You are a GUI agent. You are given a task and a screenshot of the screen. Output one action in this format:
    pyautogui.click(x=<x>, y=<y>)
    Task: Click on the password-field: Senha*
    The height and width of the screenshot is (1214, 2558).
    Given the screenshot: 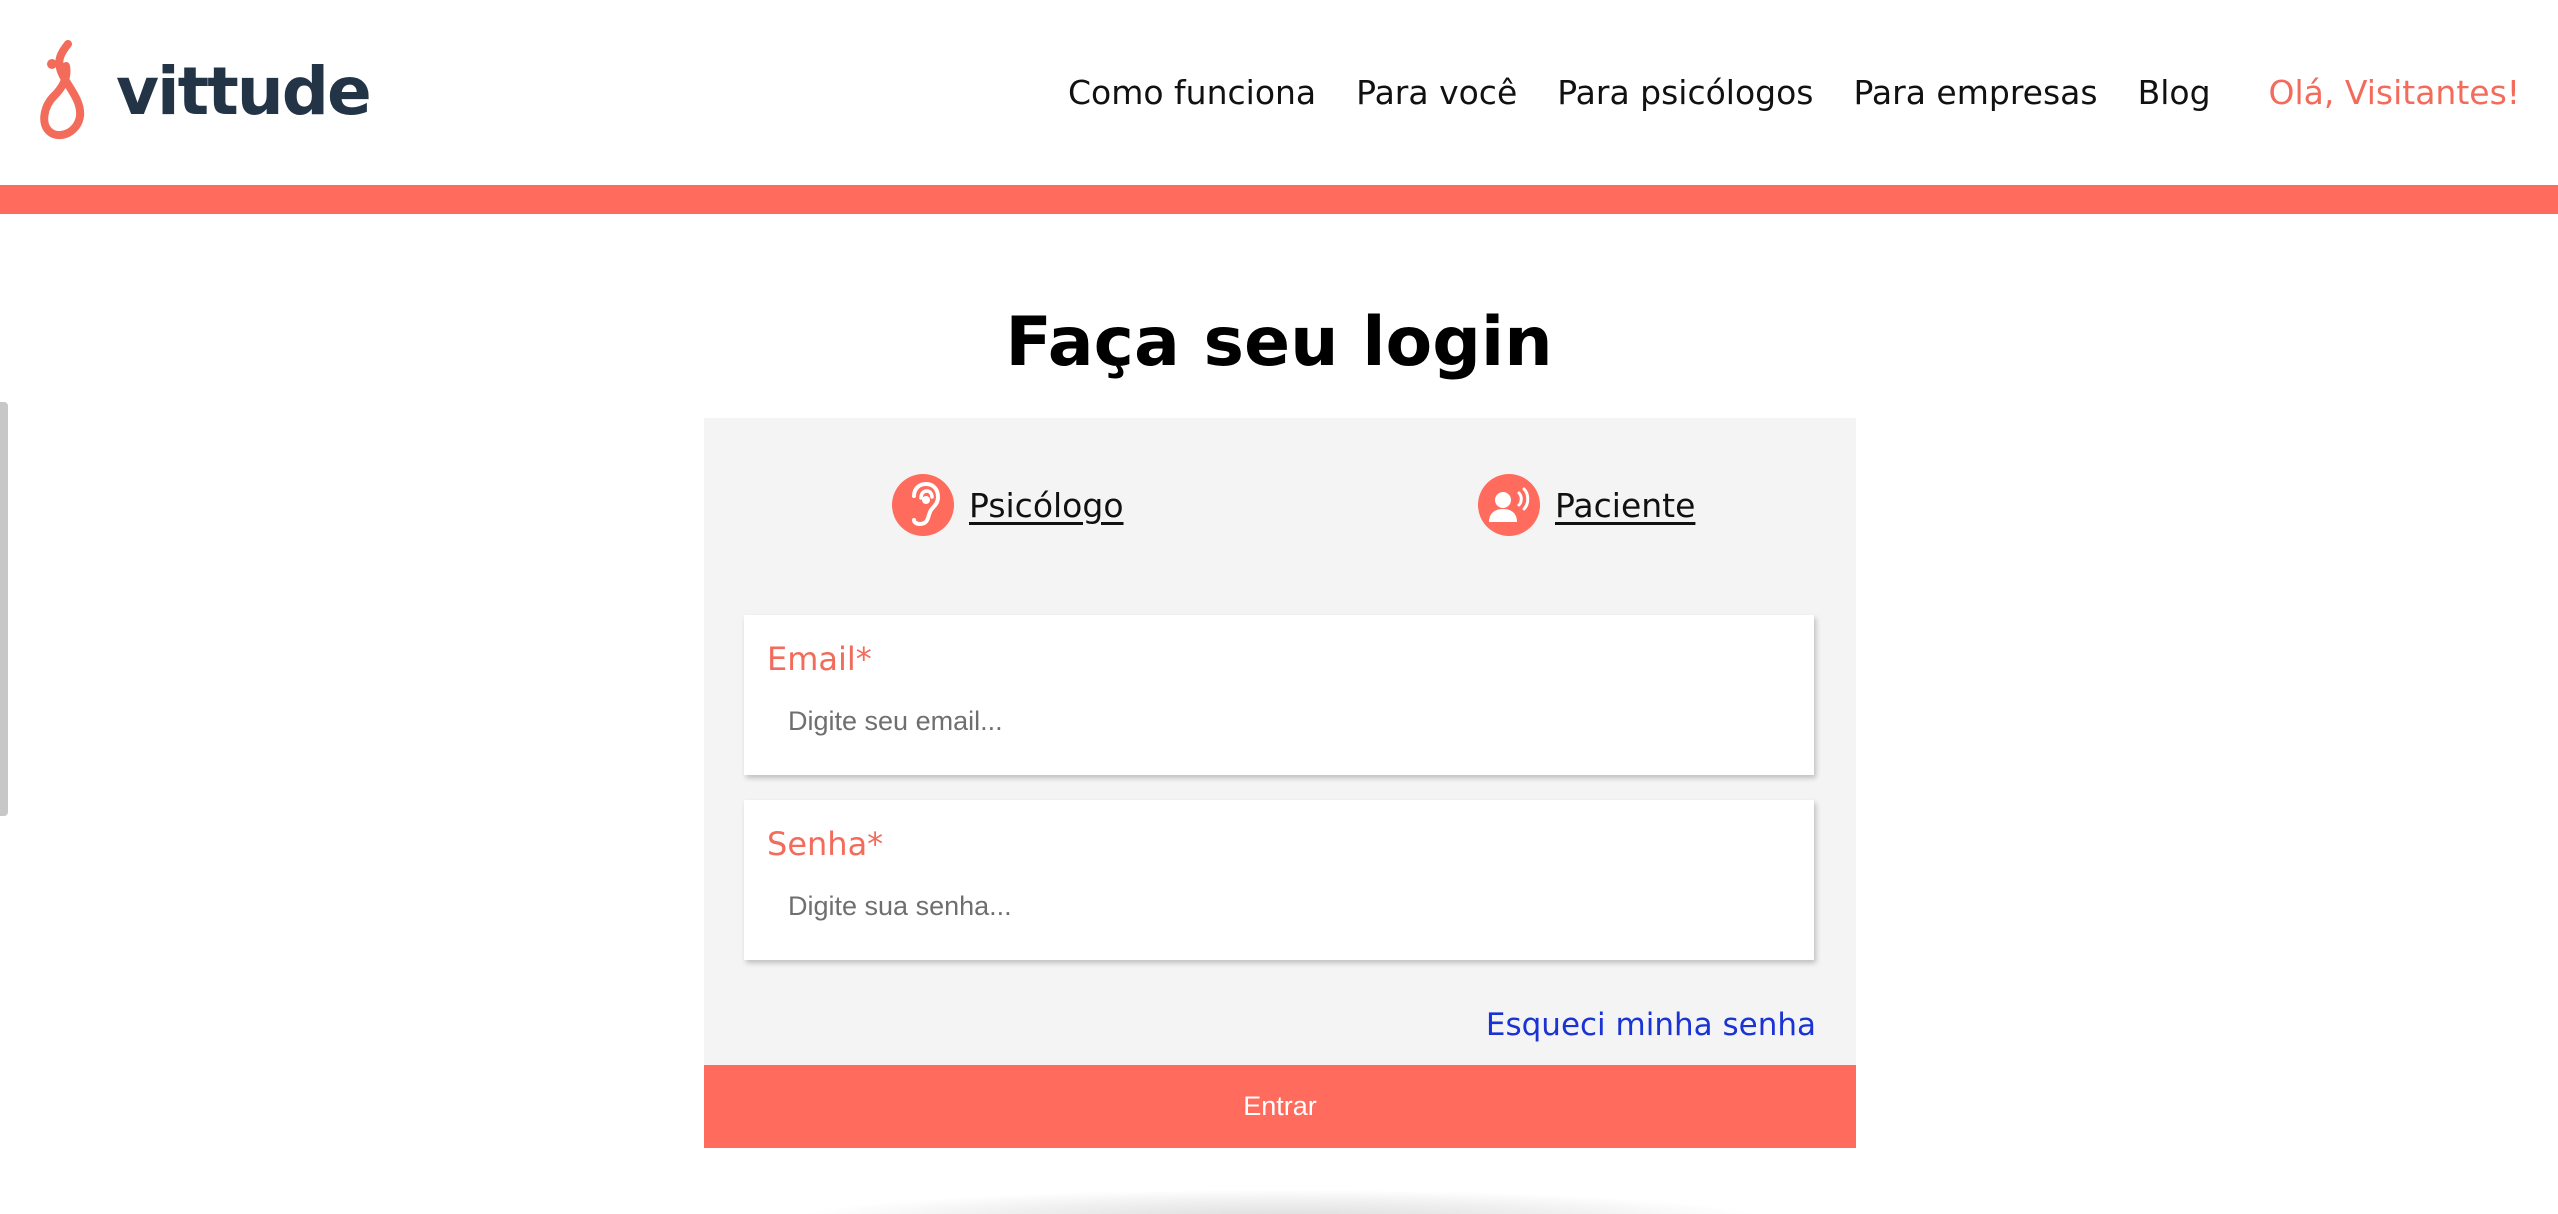 What is the action you would take?
    pyautogui.click(x=1279, y=880)
    